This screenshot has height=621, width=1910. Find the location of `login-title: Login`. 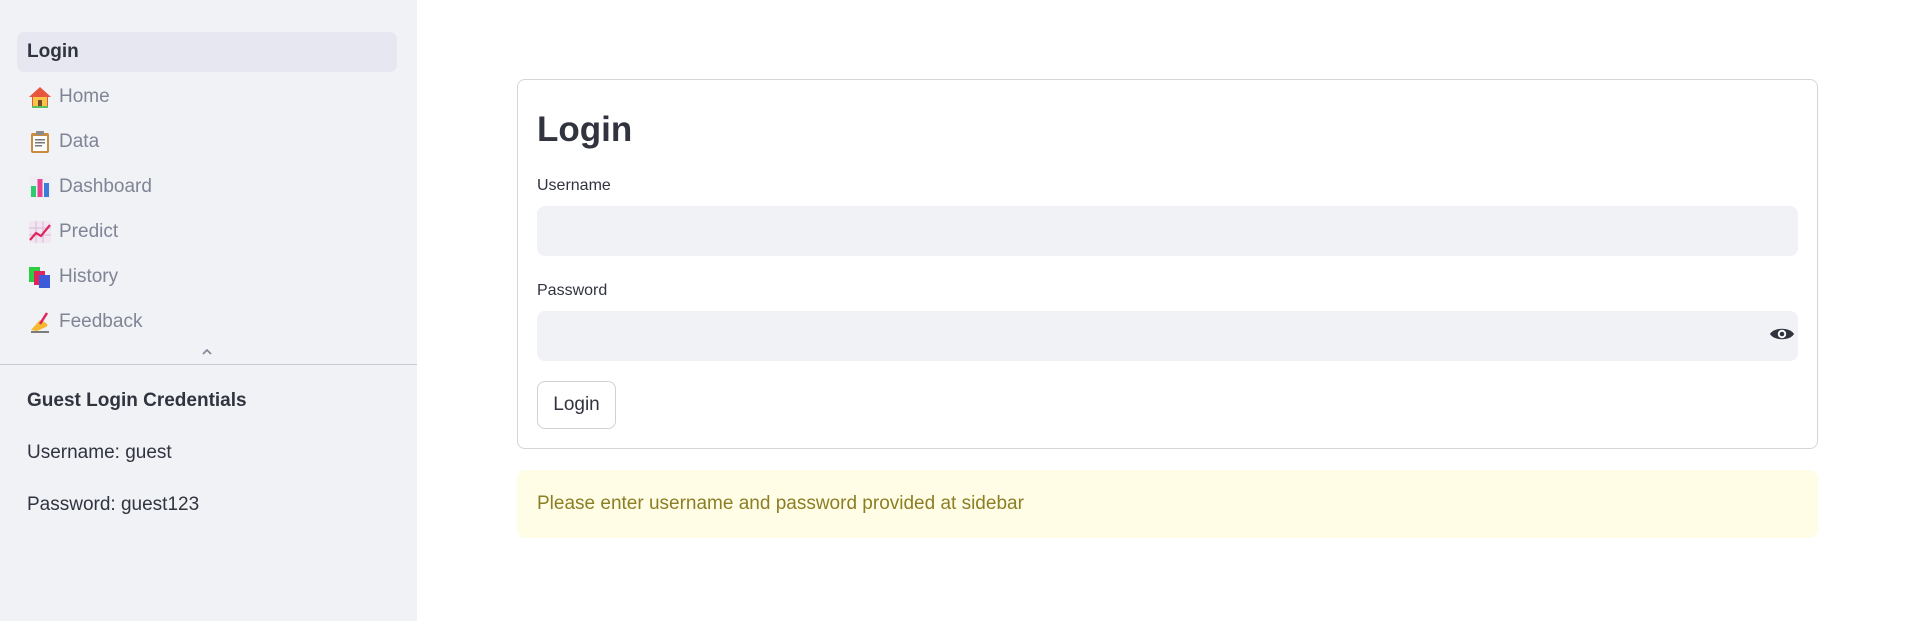

login-title: Login is located at coordinates (585, 129).